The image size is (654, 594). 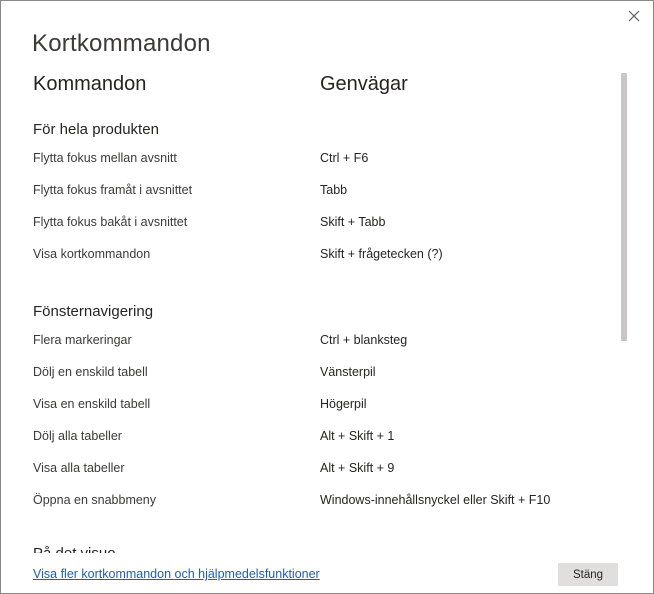 I want to click on command-label: Flytta fokus framåt i avsnittet, so click(x=113, y=190).